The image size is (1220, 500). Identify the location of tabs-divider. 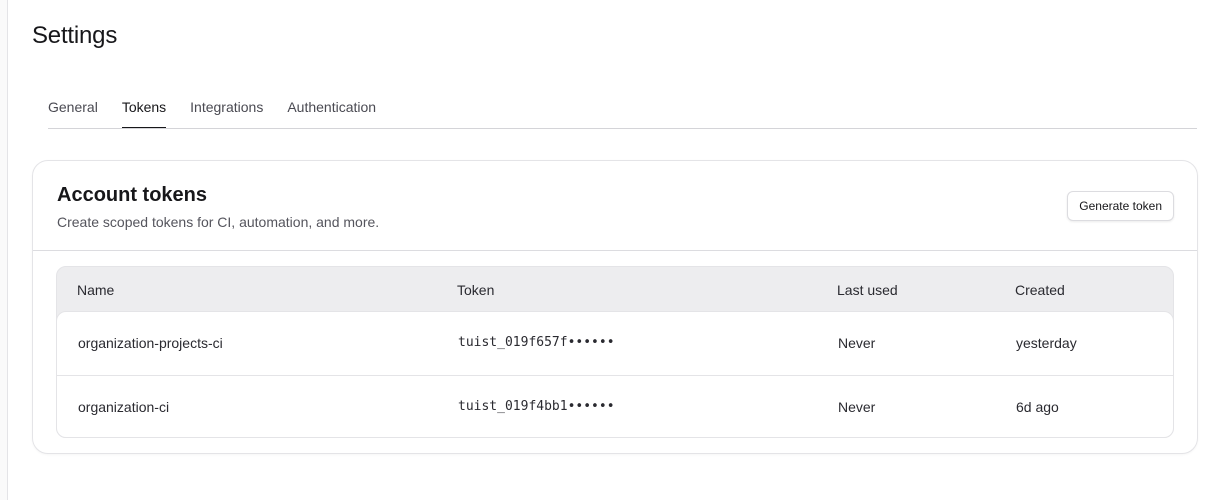
(622, 128).